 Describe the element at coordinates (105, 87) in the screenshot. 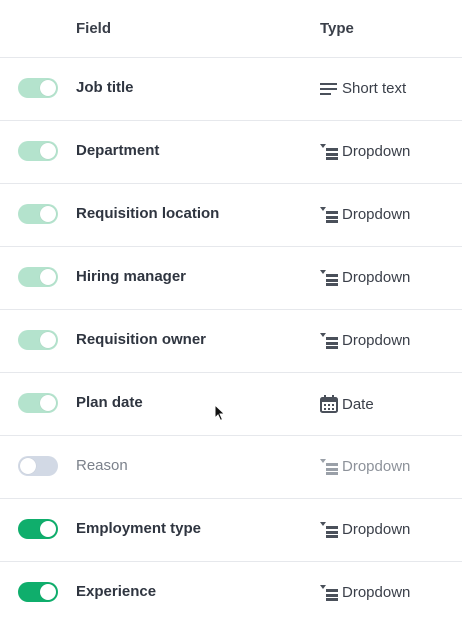

I see `field-label: Job title` at that location.